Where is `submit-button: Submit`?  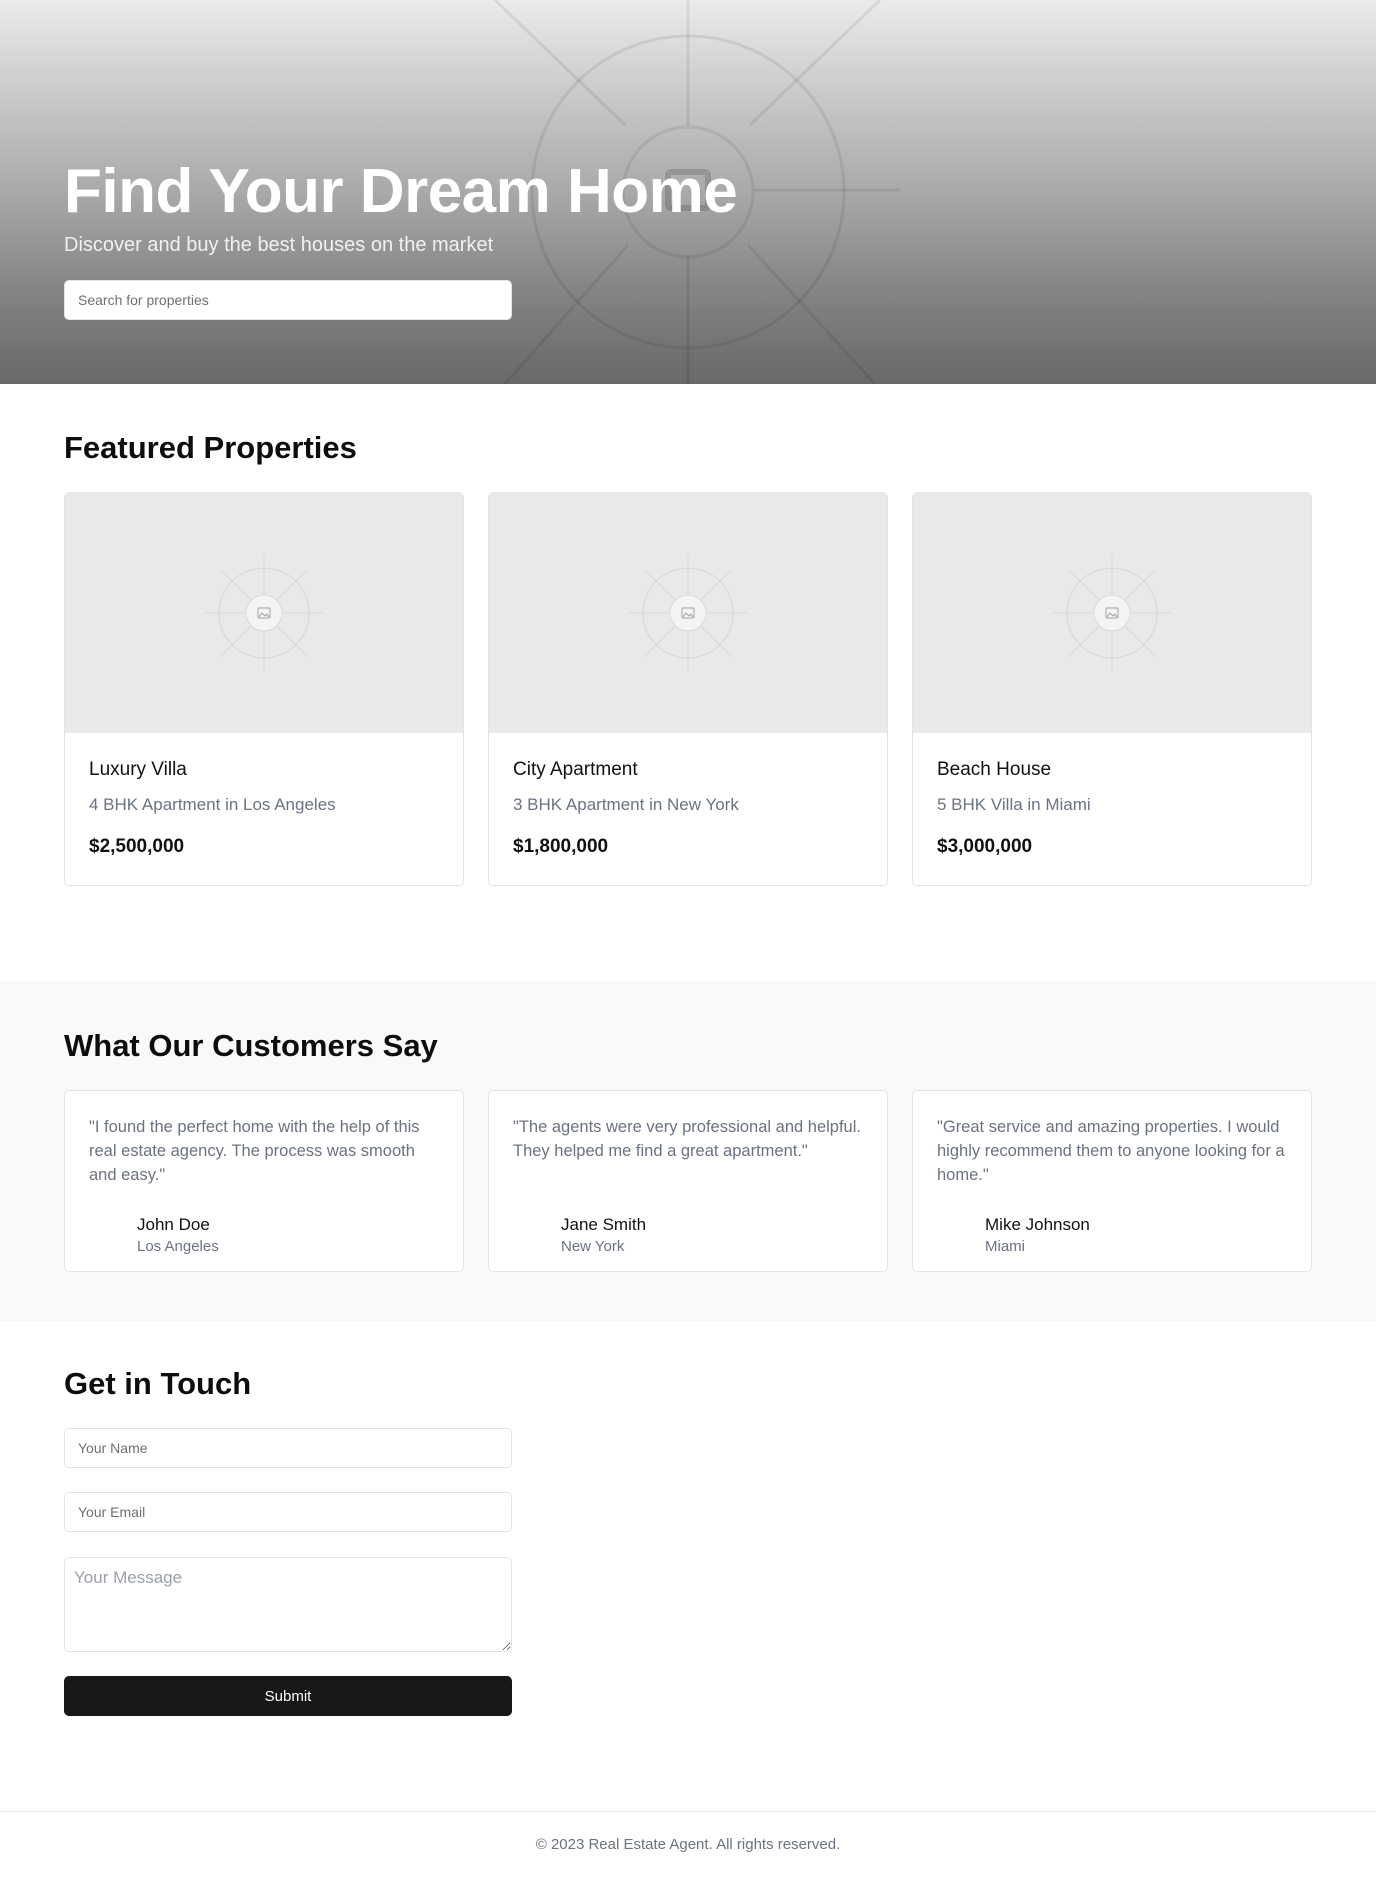 submit-button: Submit is located at coordinates (288, 1696).